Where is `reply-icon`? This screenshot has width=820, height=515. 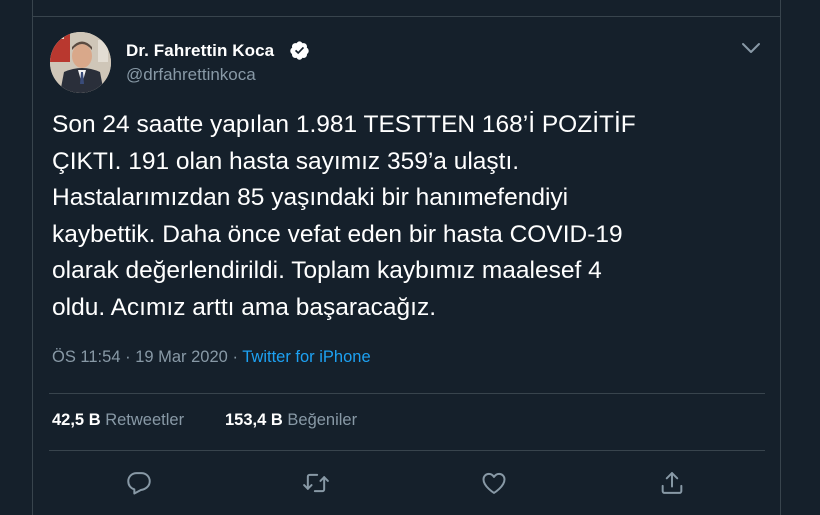 reply-icon is located at coordinates (139, 483).